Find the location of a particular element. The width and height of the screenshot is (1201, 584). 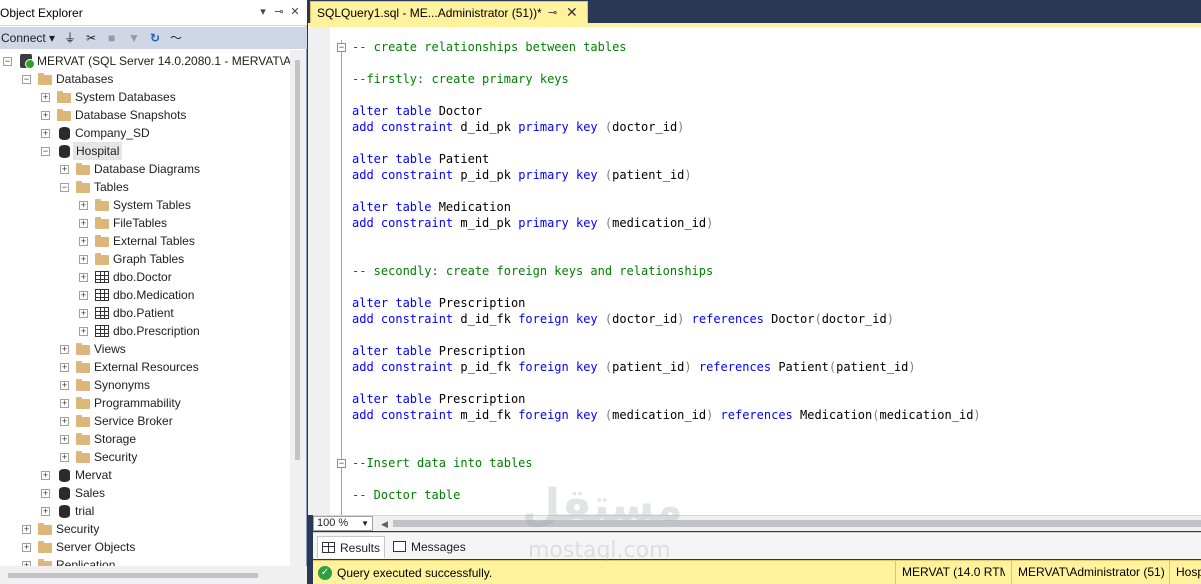

code-token: d_id_pk is located at coordinates (486, 127).